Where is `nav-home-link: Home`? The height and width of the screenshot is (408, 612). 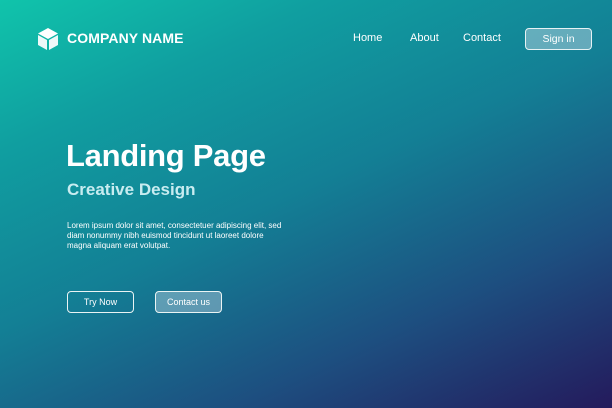 nav-home-link: Home is located at coordinates (367, 38).